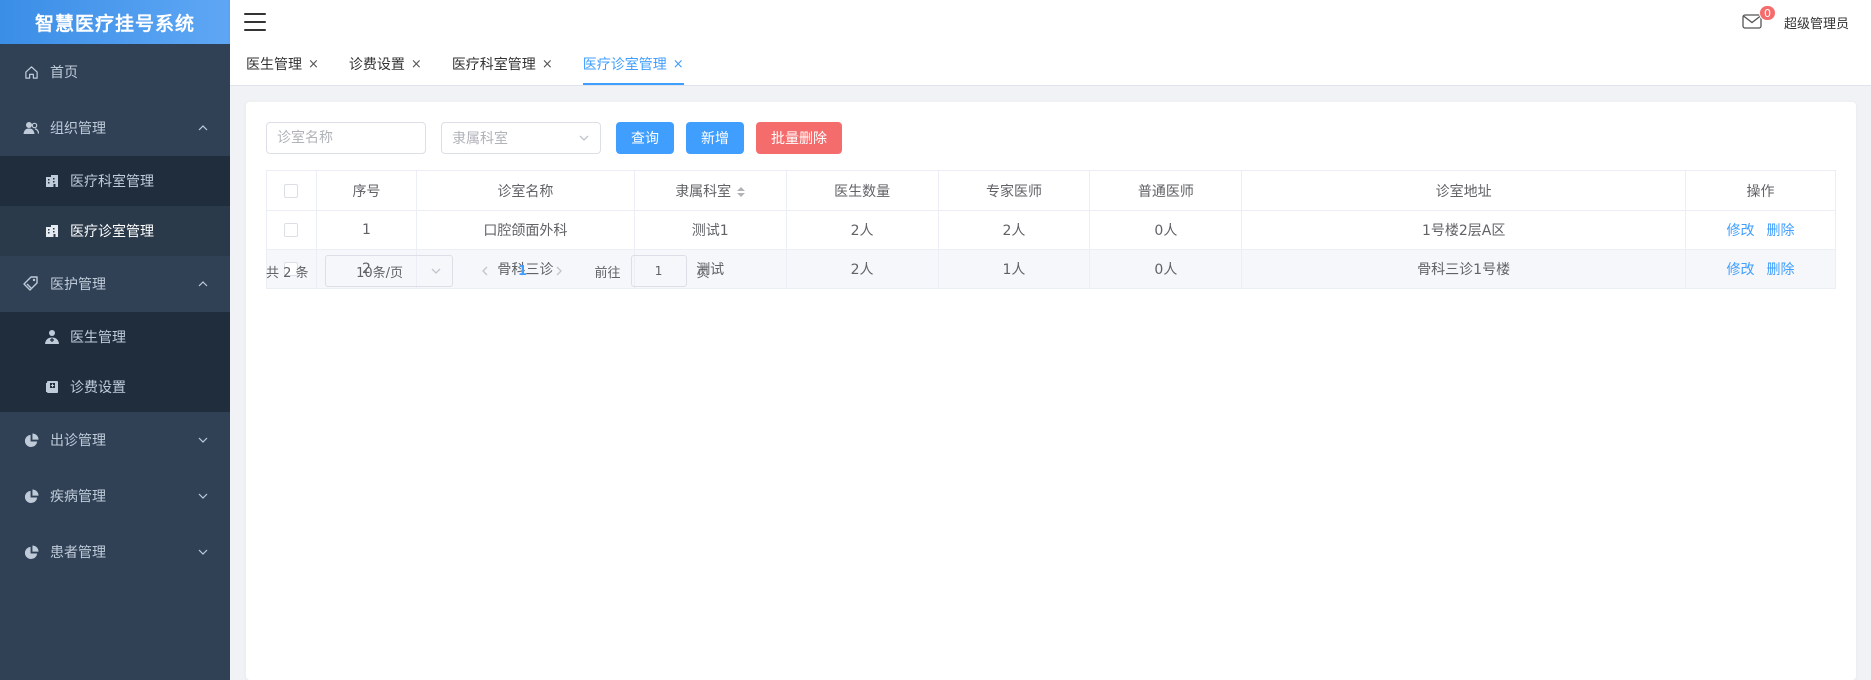 This screenshot has height=680, width=1871. Describe the element at coordinates (115, 552) in the screenshot. I see `sidebar-item-patient-manage: 患者管理` at that location.